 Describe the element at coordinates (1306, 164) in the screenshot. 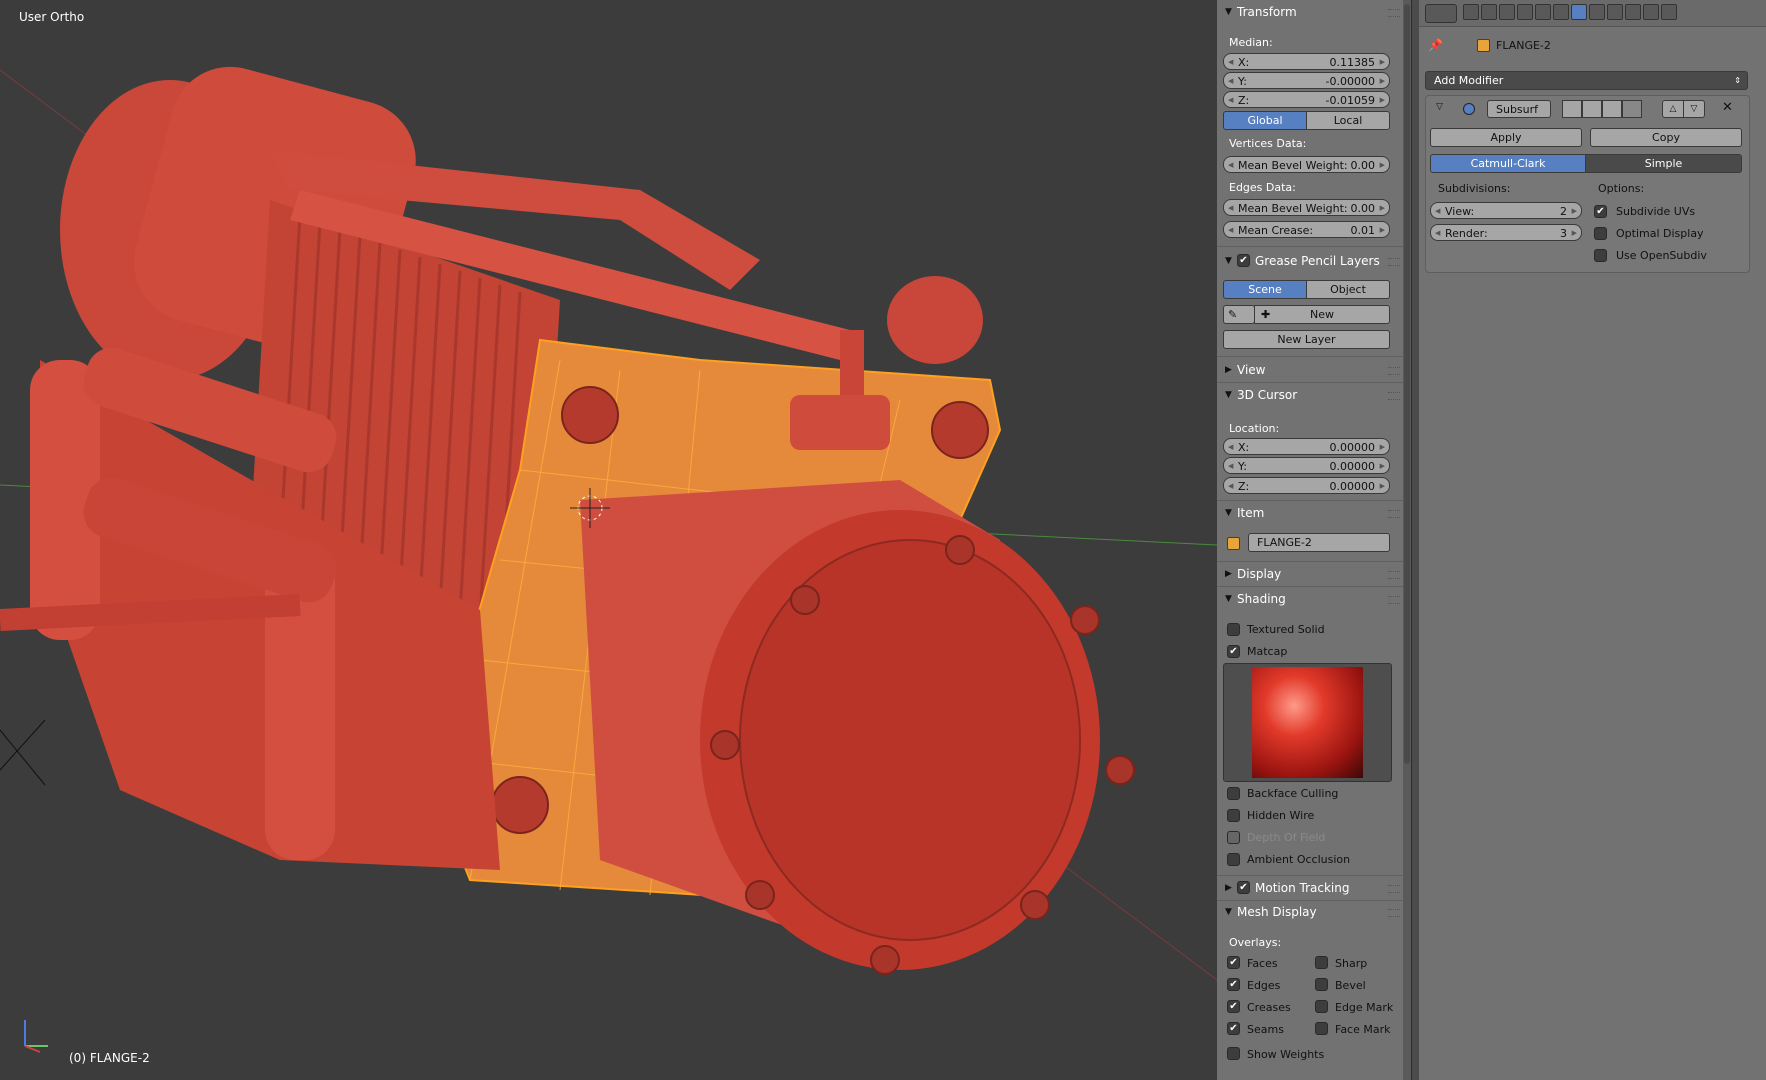

I see `vertex-bevel-weight-field: ◀ Mean Bevel Weight: 0.00 ▶` at that location.